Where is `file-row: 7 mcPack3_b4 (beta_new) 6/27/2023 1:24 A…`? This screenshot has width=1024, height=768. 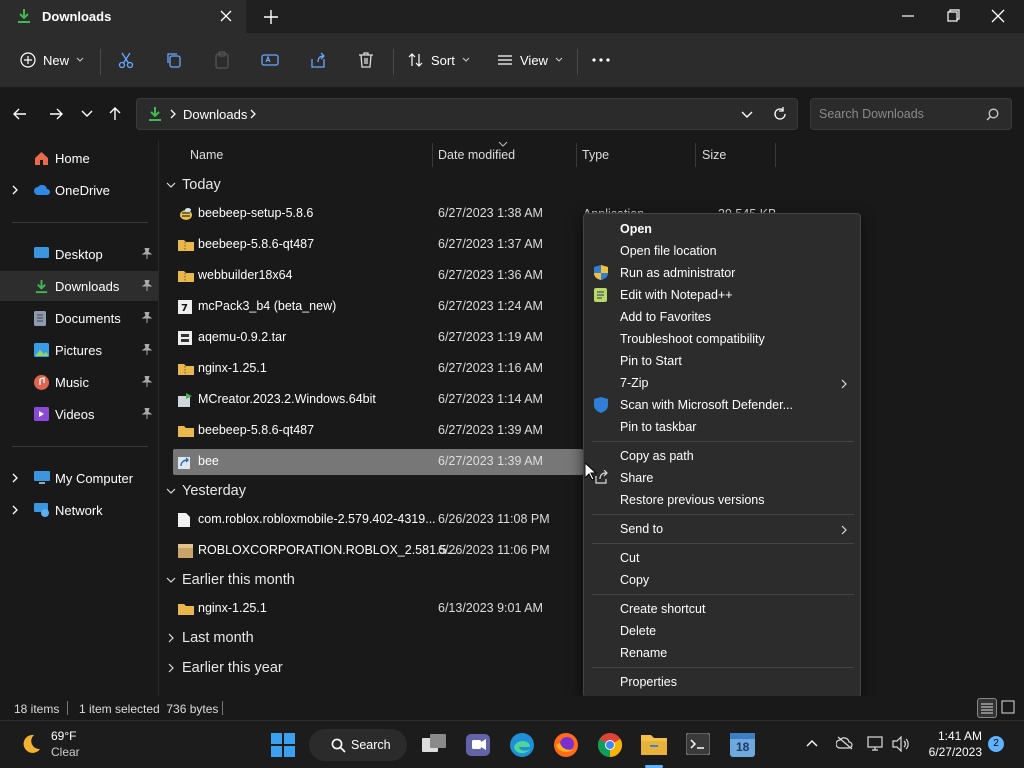 file-row: 7 mcPack3_b4 (beta_new) 6/27/2023 1:24 A… is located at coordinates (378, 307).